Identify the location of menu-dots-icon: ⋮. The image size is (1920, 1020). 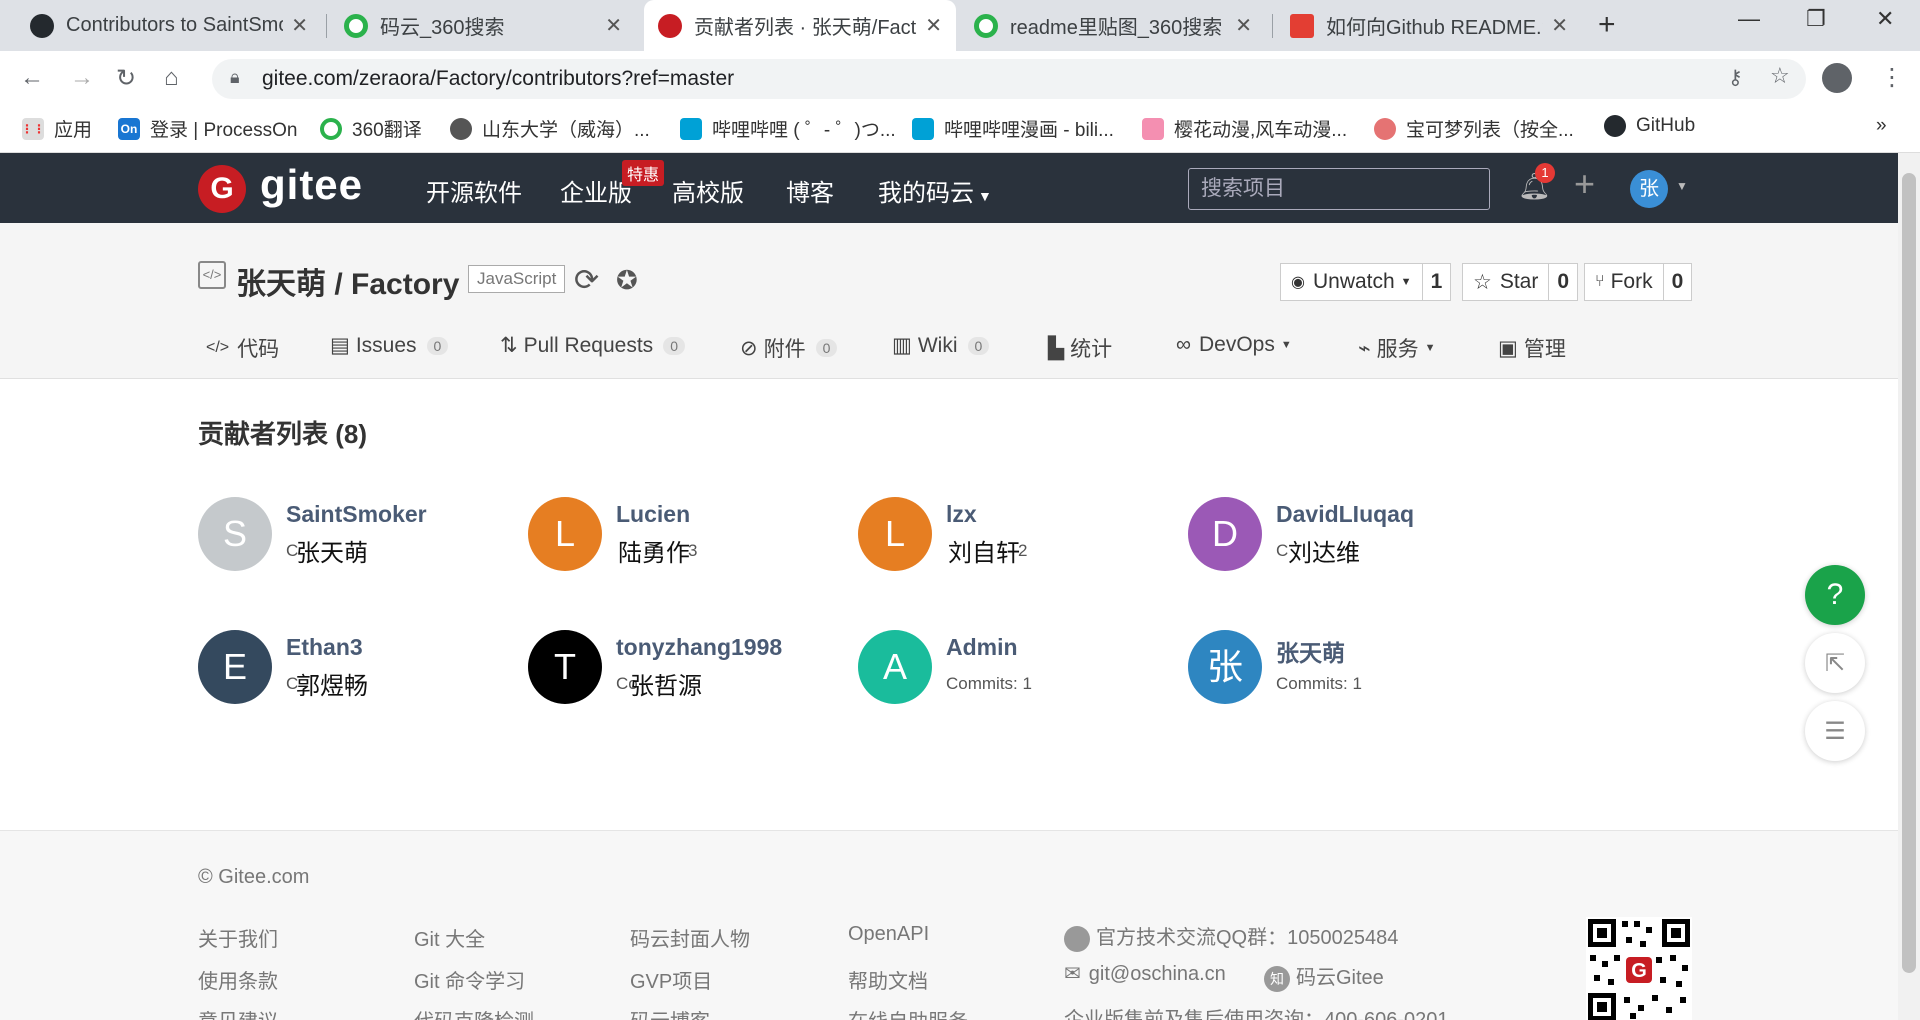
(1892, 77).